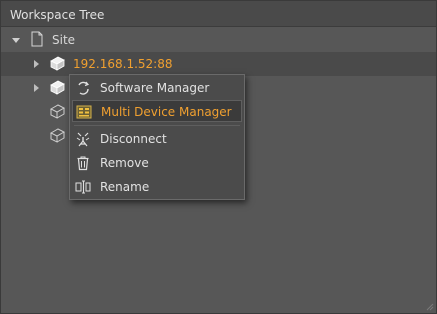 This screenshot has width=437, height=314. I want to click on menu-item-label: Rename, so click(125, 187).